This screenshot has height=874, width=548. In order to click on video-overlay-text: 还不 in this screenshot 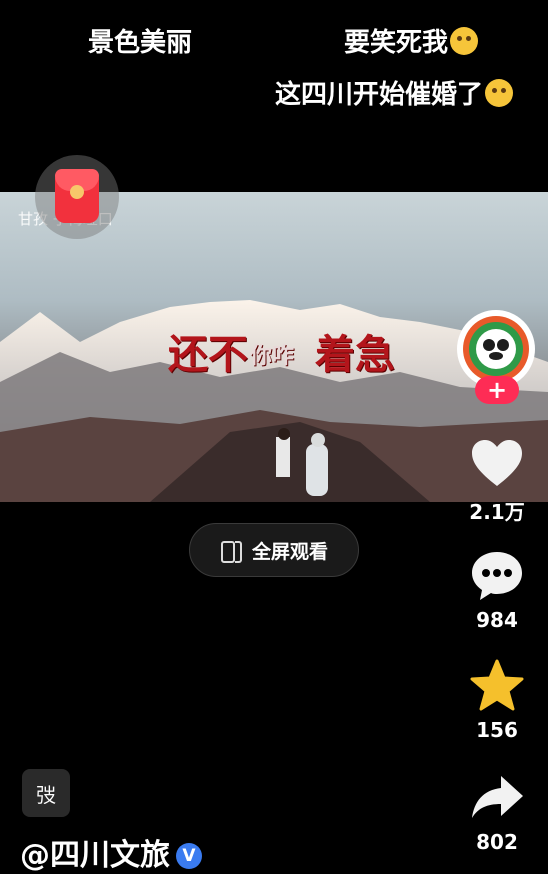, I will do `click(208, 354)`.